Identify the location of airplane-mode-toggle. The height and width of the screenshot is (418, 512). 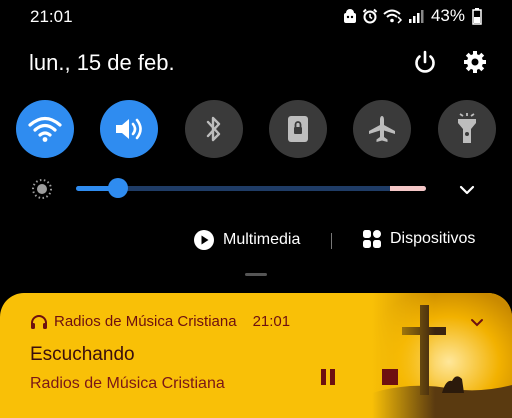
(382, 129).